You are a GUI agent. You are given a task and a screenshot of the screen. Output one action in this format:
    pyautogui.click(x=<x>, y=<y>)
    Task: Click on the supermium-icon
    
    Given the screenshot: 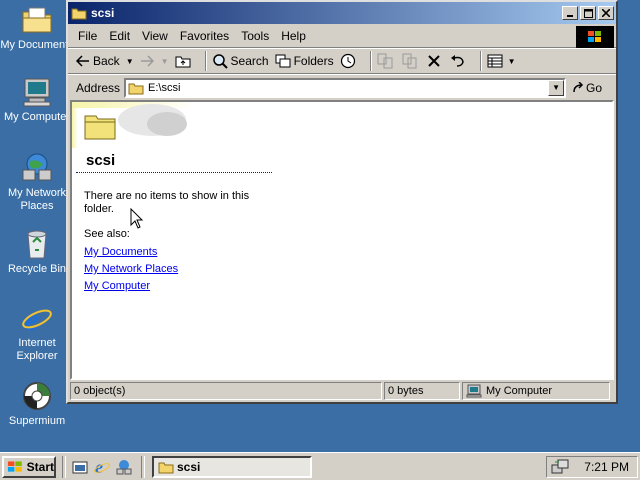 What is the action you would take?
    pyautogui.click(x=37, y=396)
    